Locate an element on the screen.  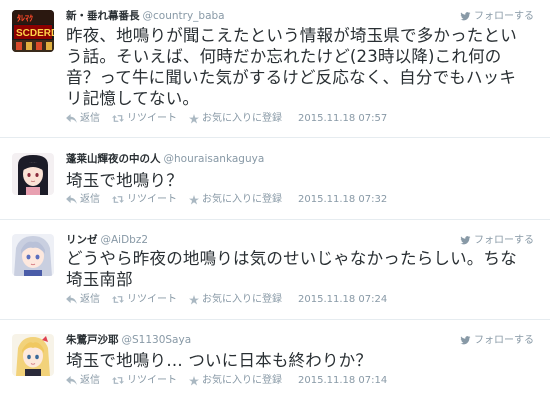
tweet-actions: 返信 リツイート お気に入りに登録 2015.11.18 07:57 is located at coordinates (226, 118).